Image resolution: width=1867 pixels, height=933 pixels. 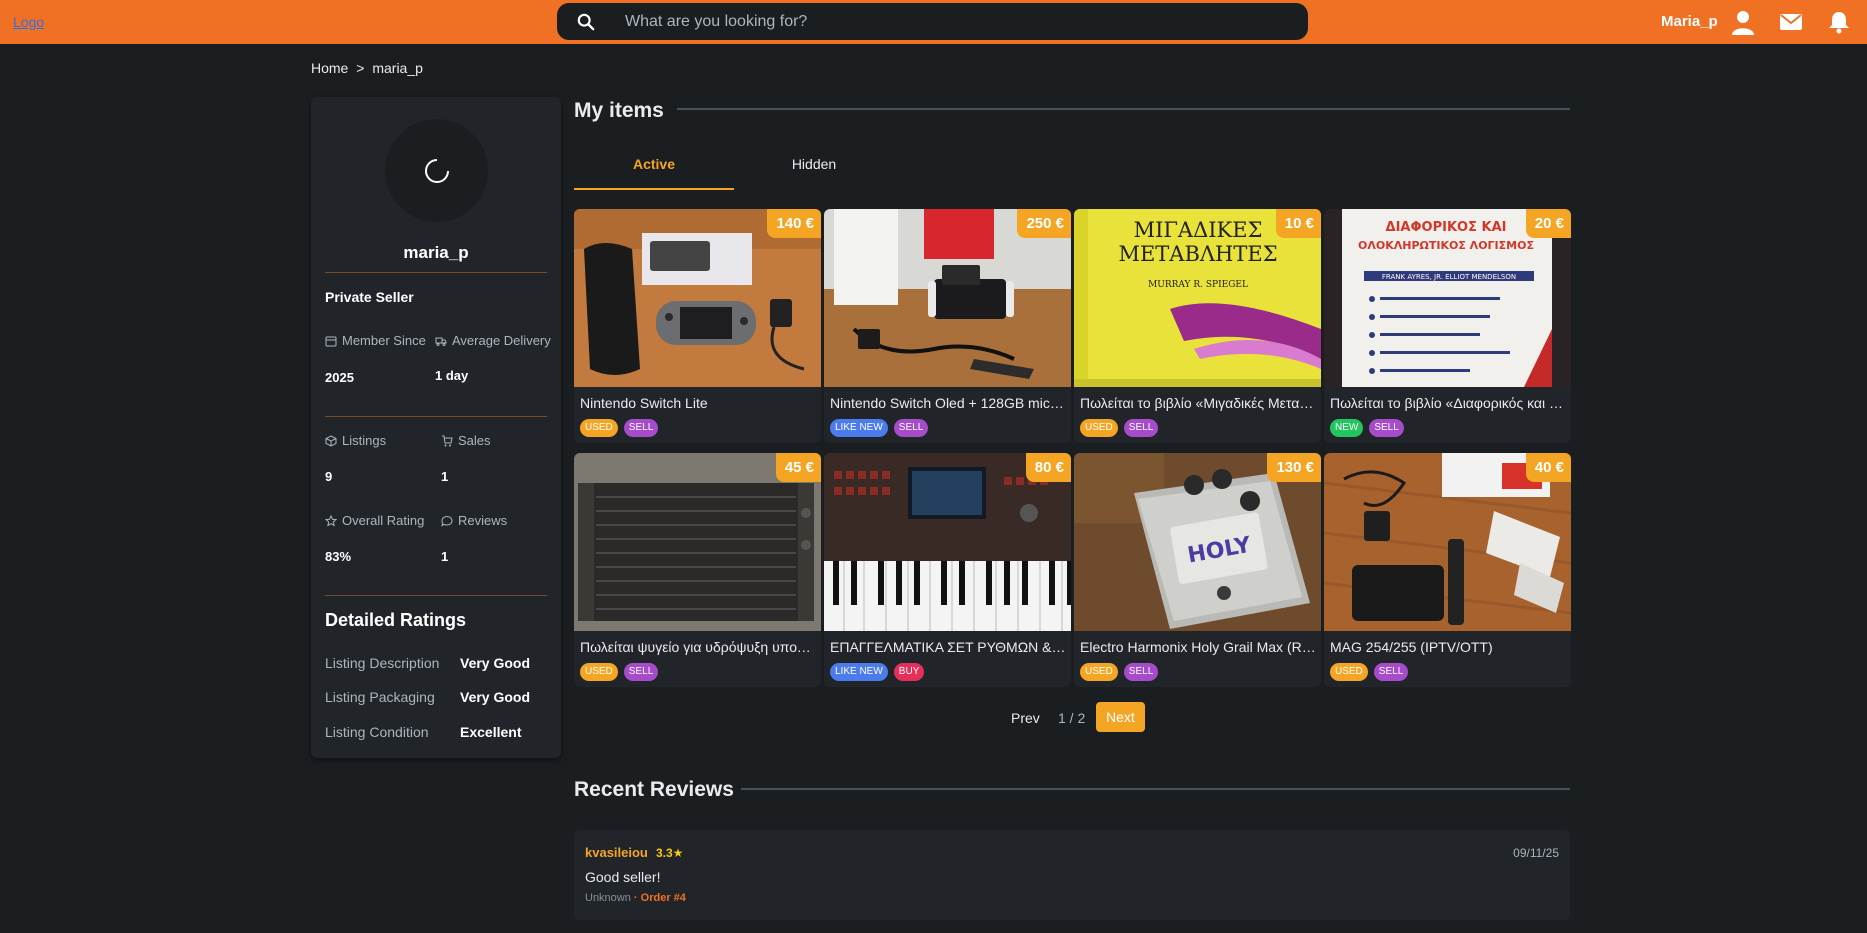 What do you see at coordinates (441, 341) in the screenshot?
I see `truck-icon` at bounding box center [441, 341].